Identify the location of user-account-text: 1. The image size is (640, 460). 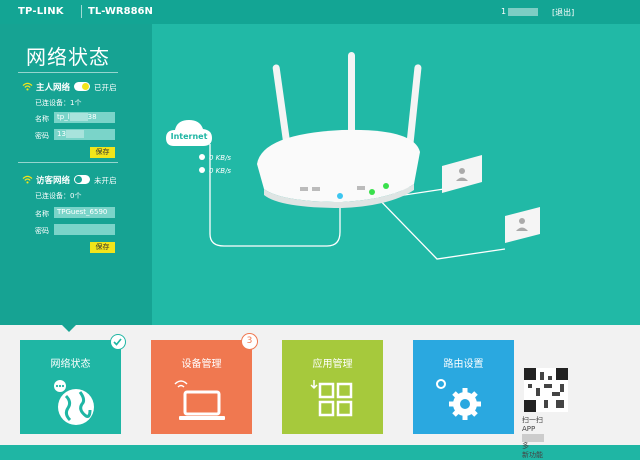
(504, 11).